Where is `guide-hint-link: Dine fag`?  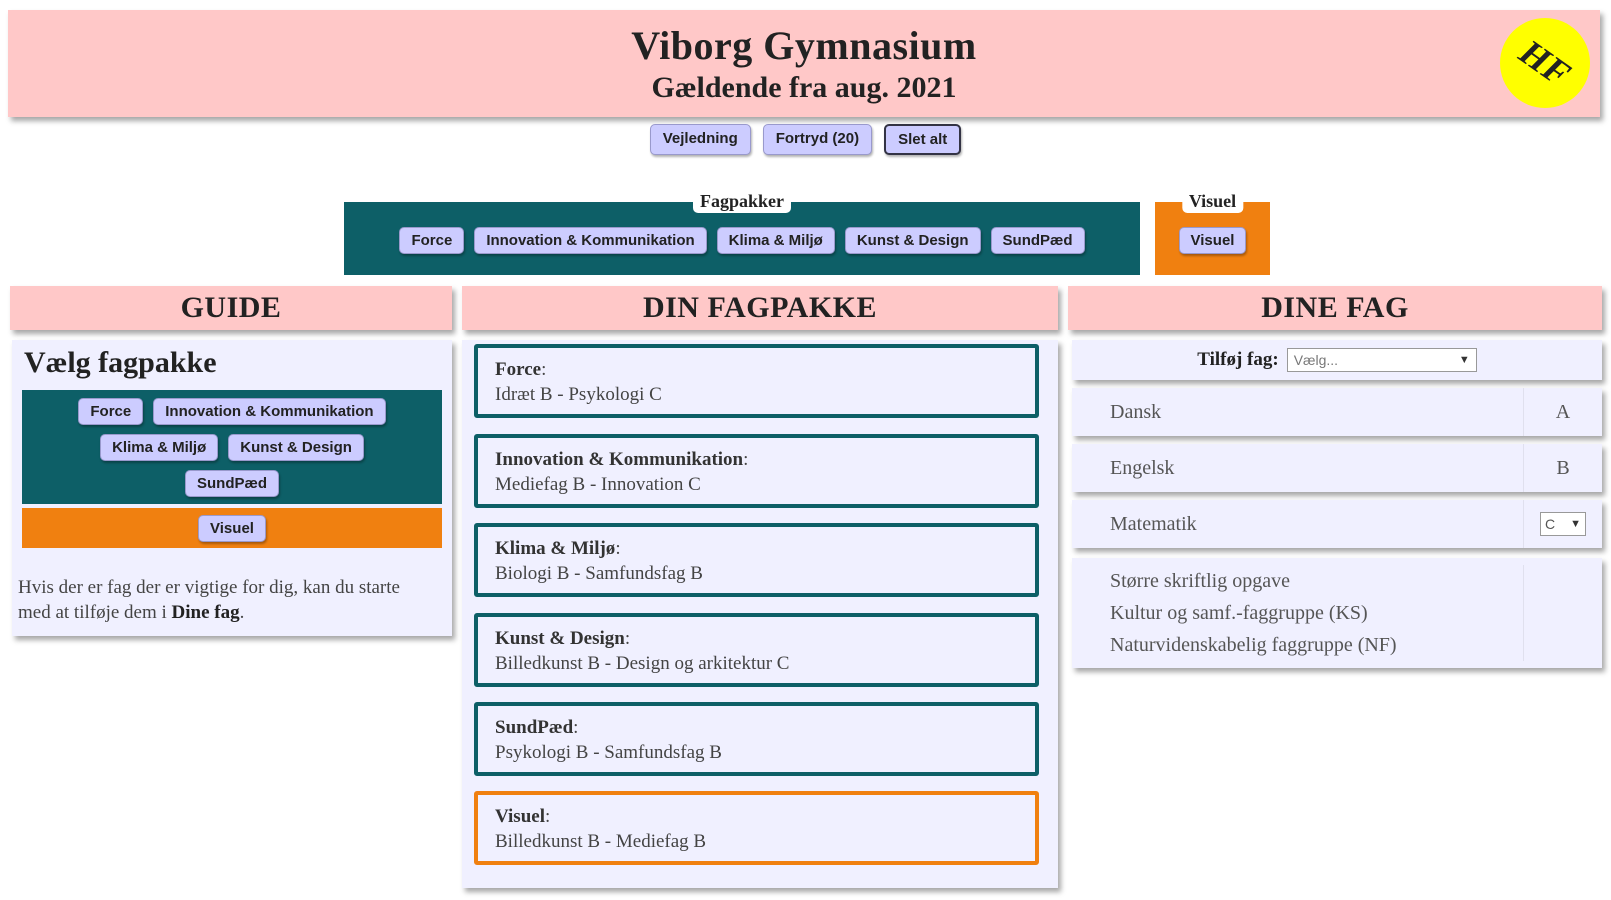
guide-hint-link: Dine fag is located at coordinates (205, 612).